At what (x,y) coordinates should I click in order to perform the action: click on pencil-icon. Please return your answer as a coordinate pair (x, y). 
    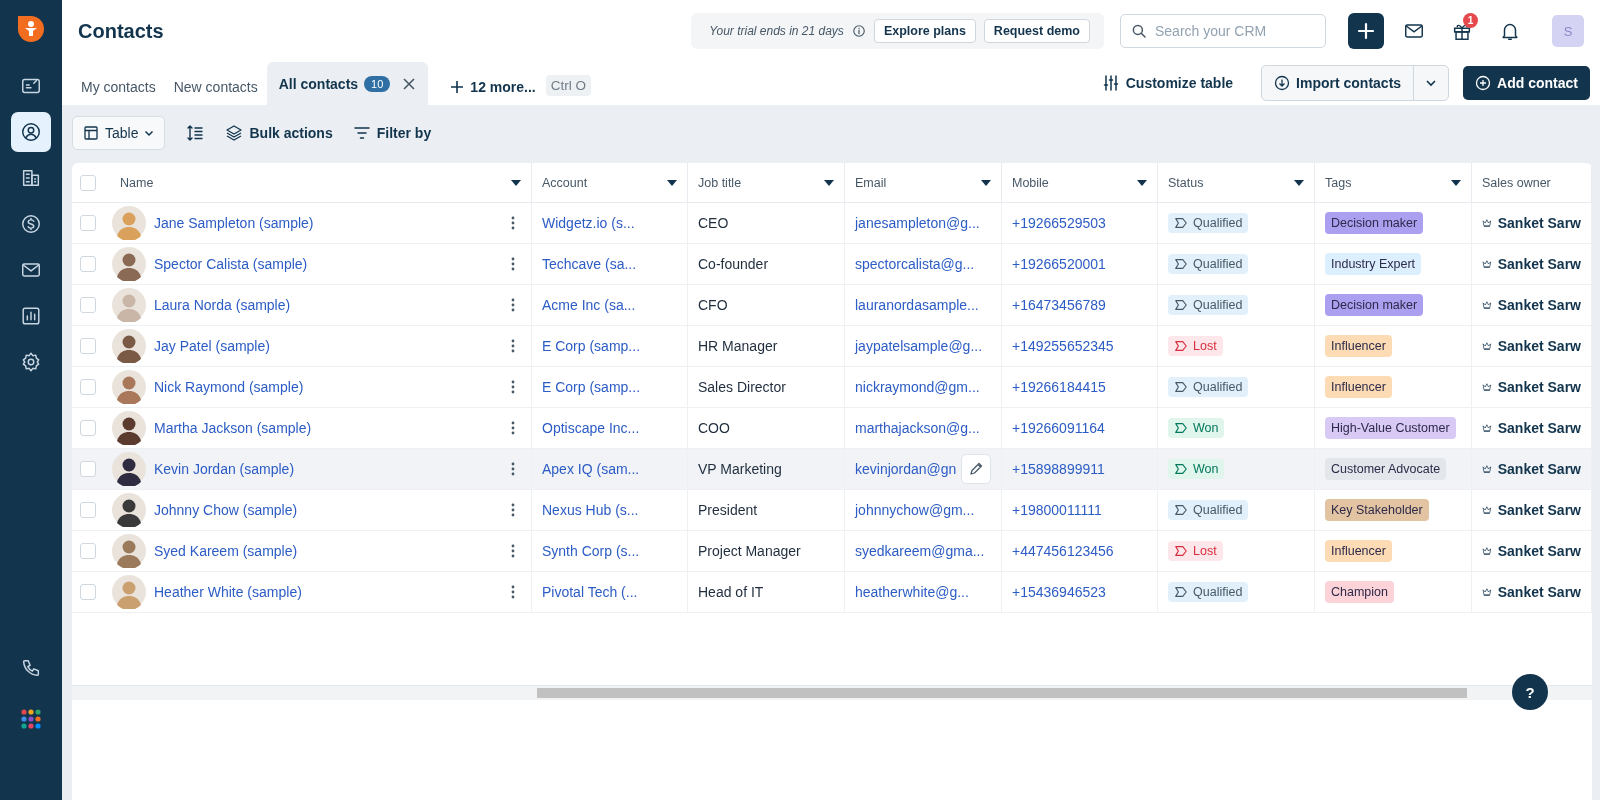
    Looking at the image, I should click on (976, 469).